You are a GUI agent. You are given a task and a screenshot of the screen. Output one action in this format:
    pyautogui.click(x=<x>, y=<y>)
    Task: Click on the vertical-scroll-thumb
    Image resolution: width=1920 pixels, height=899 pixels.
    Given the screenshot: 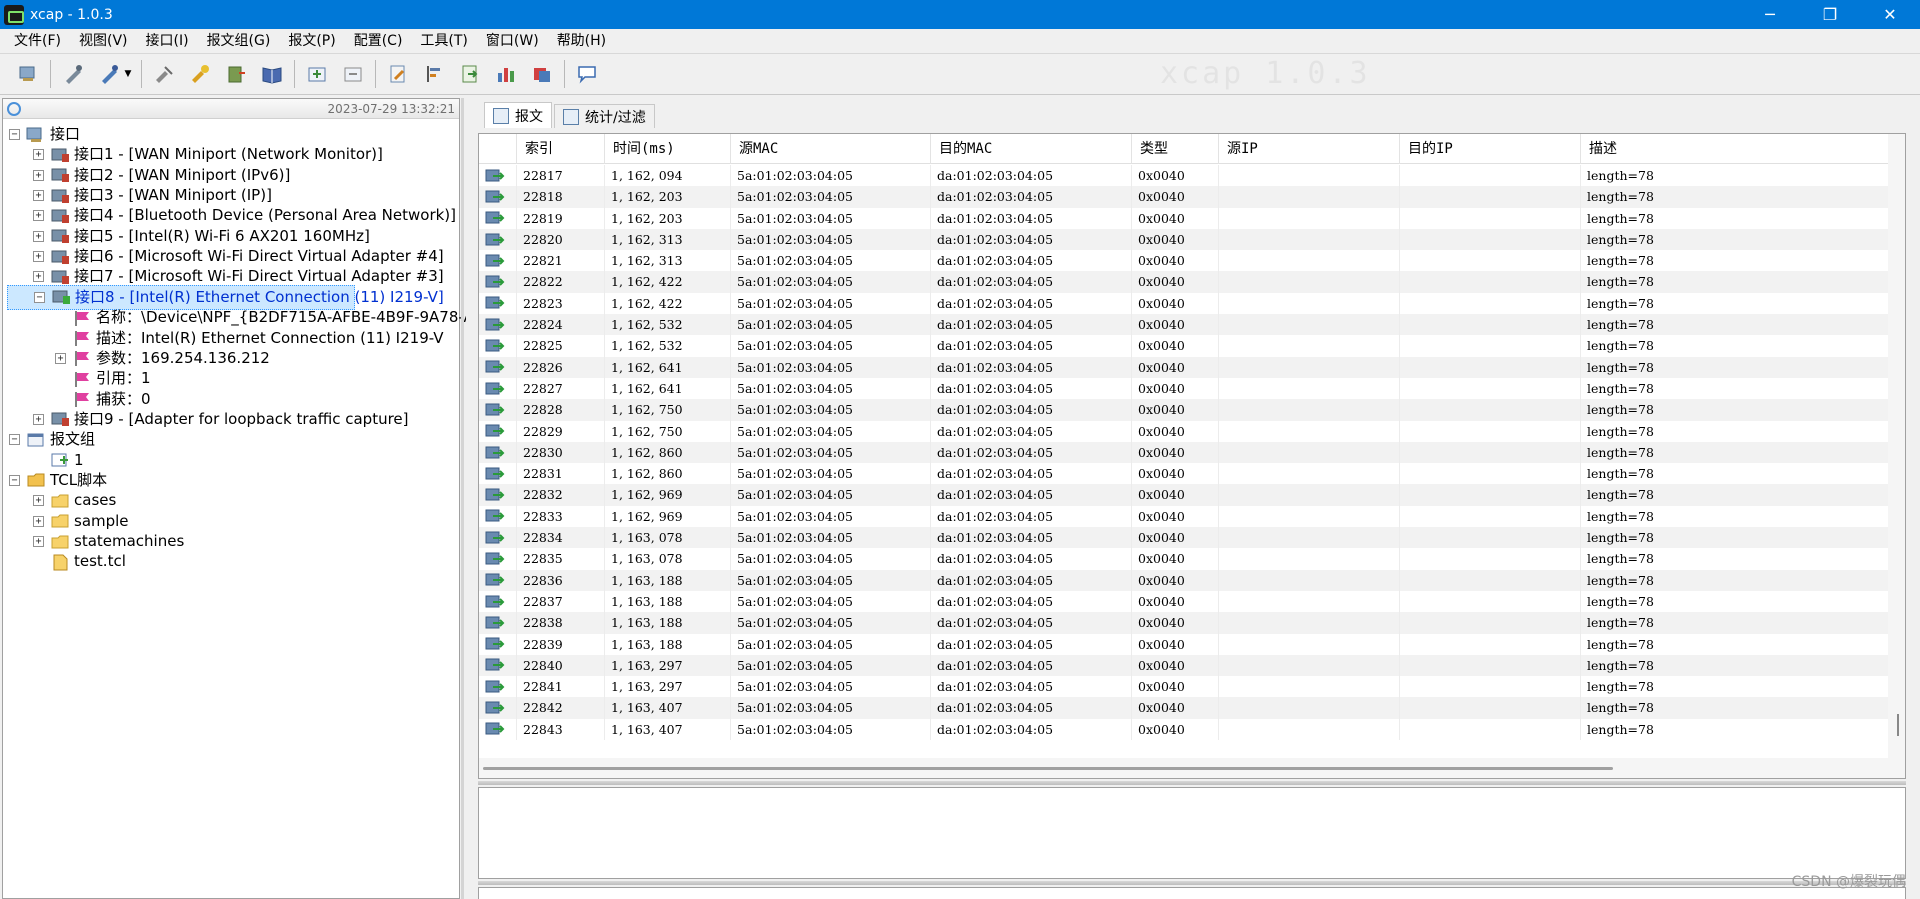 What is the action you would take?
    pyautogui.click(x=1898, y=725)
    